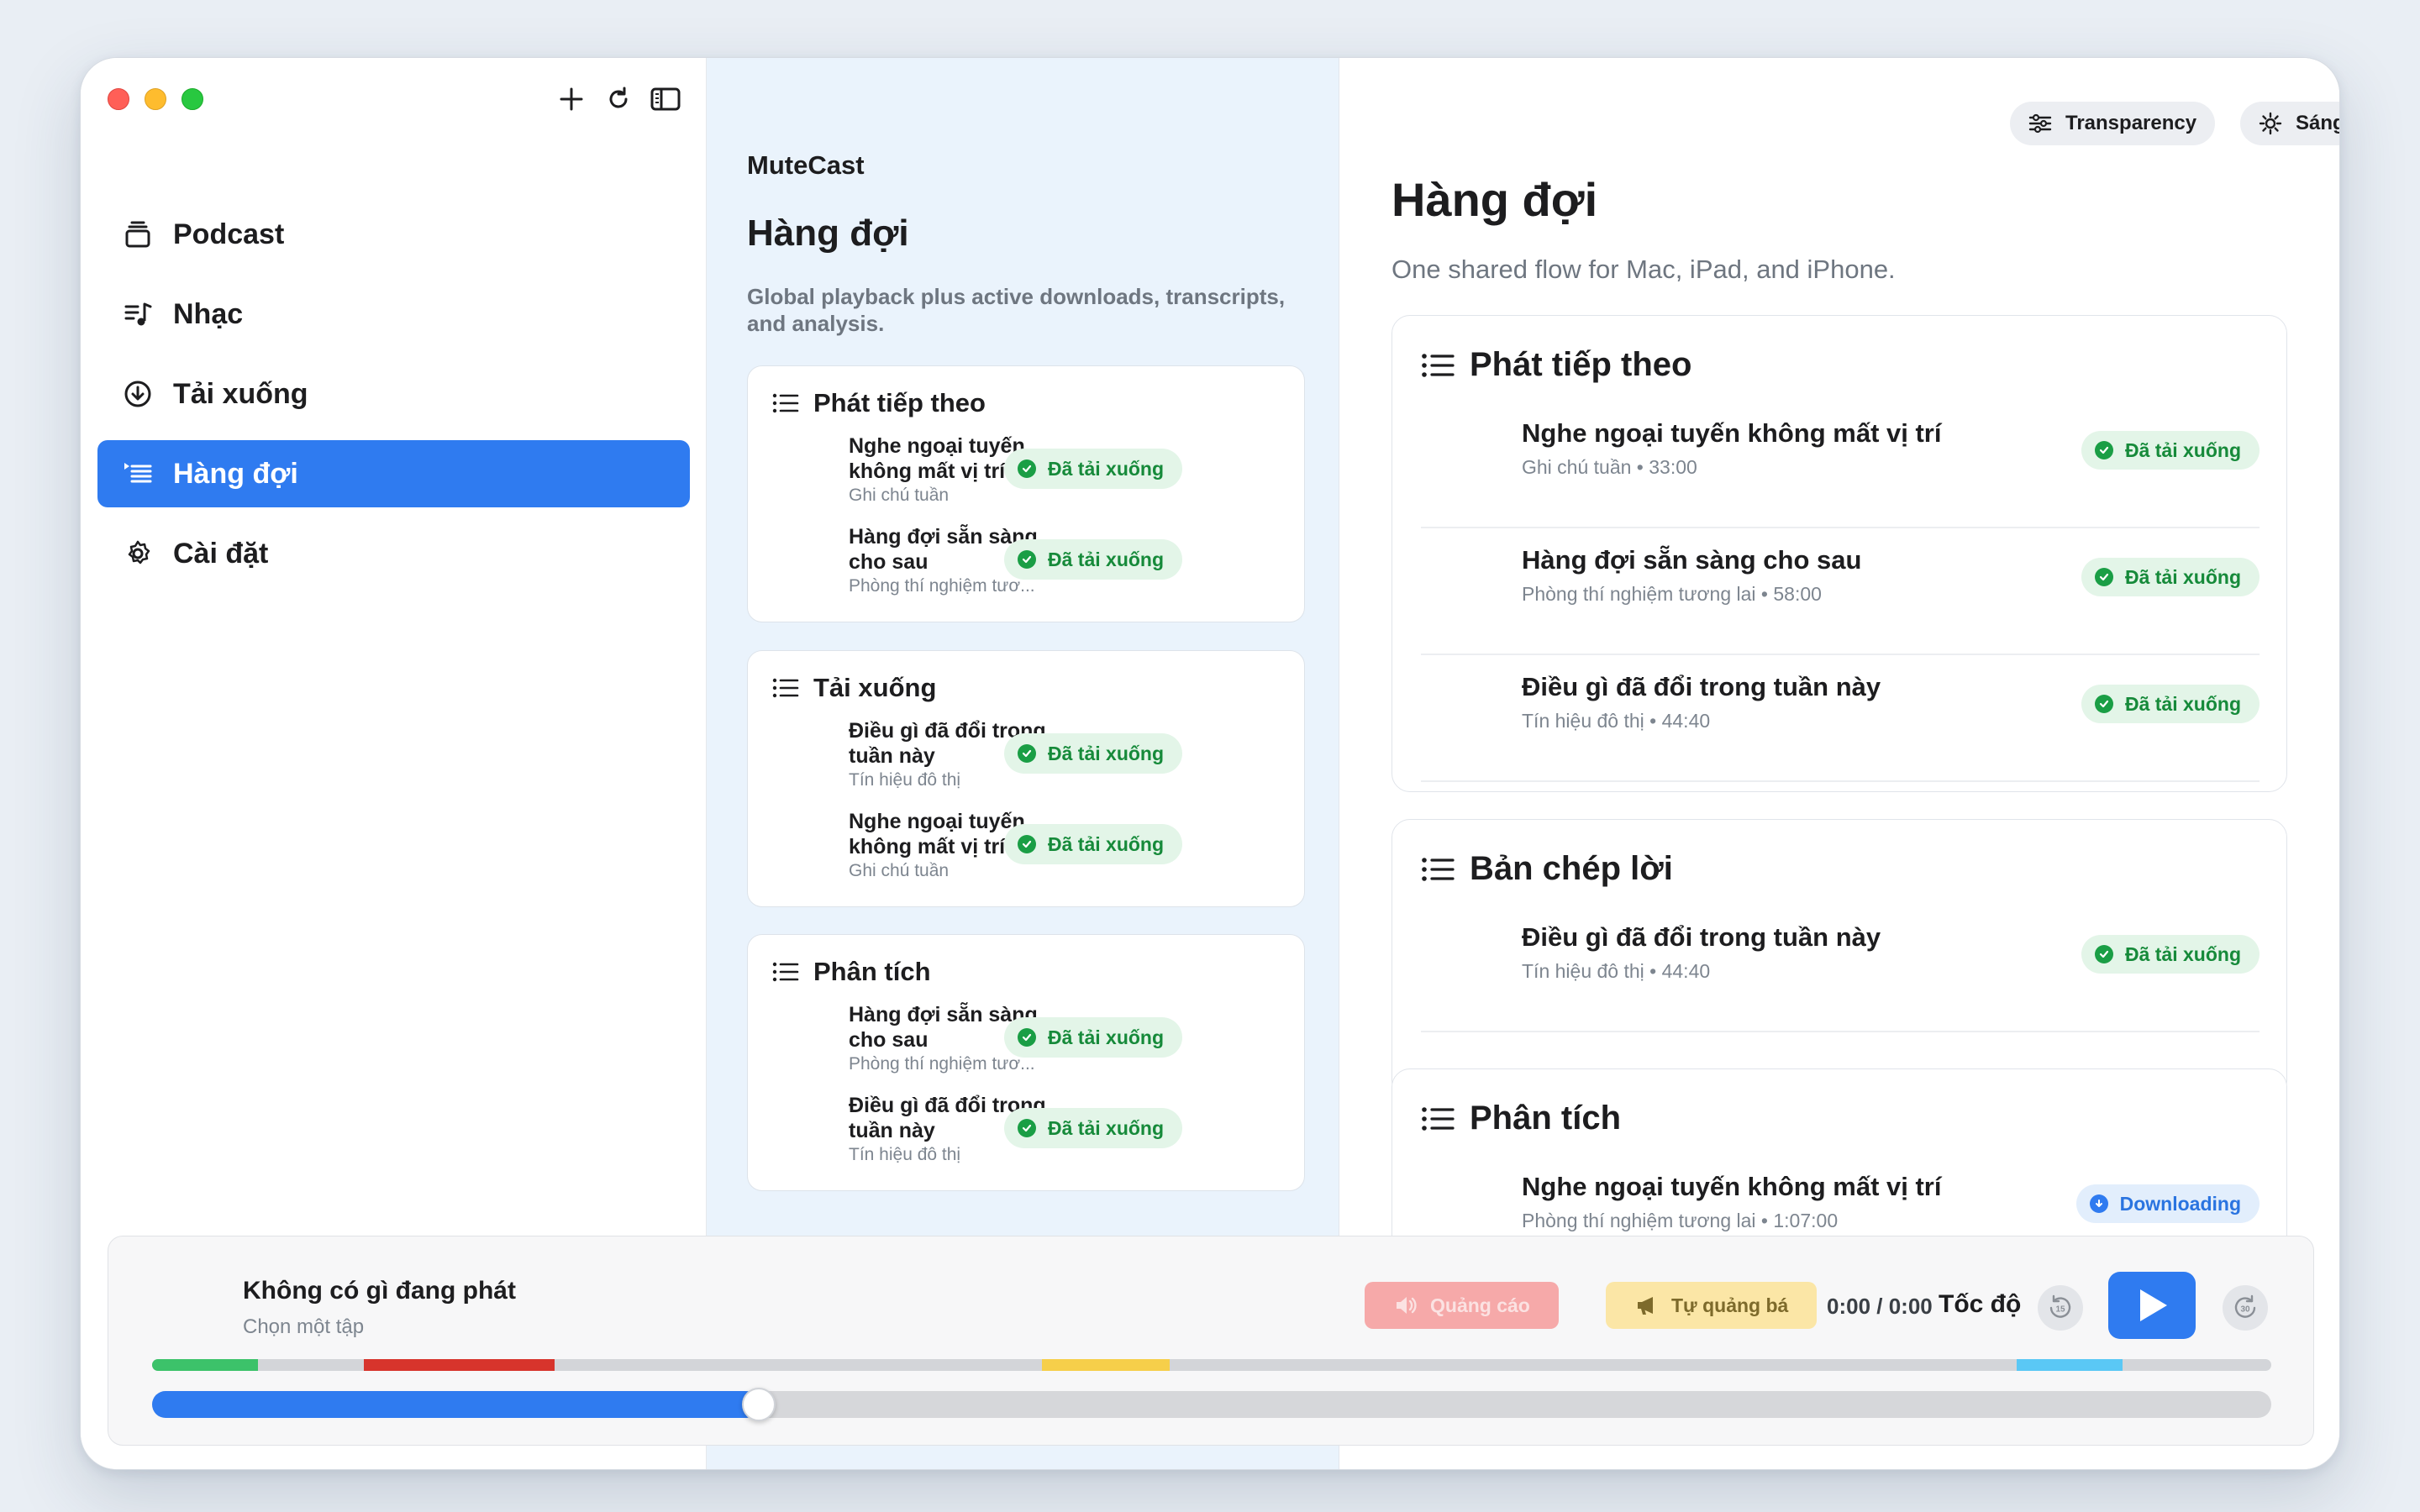 The image size is (2420, 1512). What do you see at coordinates (240, 393) in the screenshot?
I see `sidebar-item-label: Tải xuống` at bounding box center [240, 393].